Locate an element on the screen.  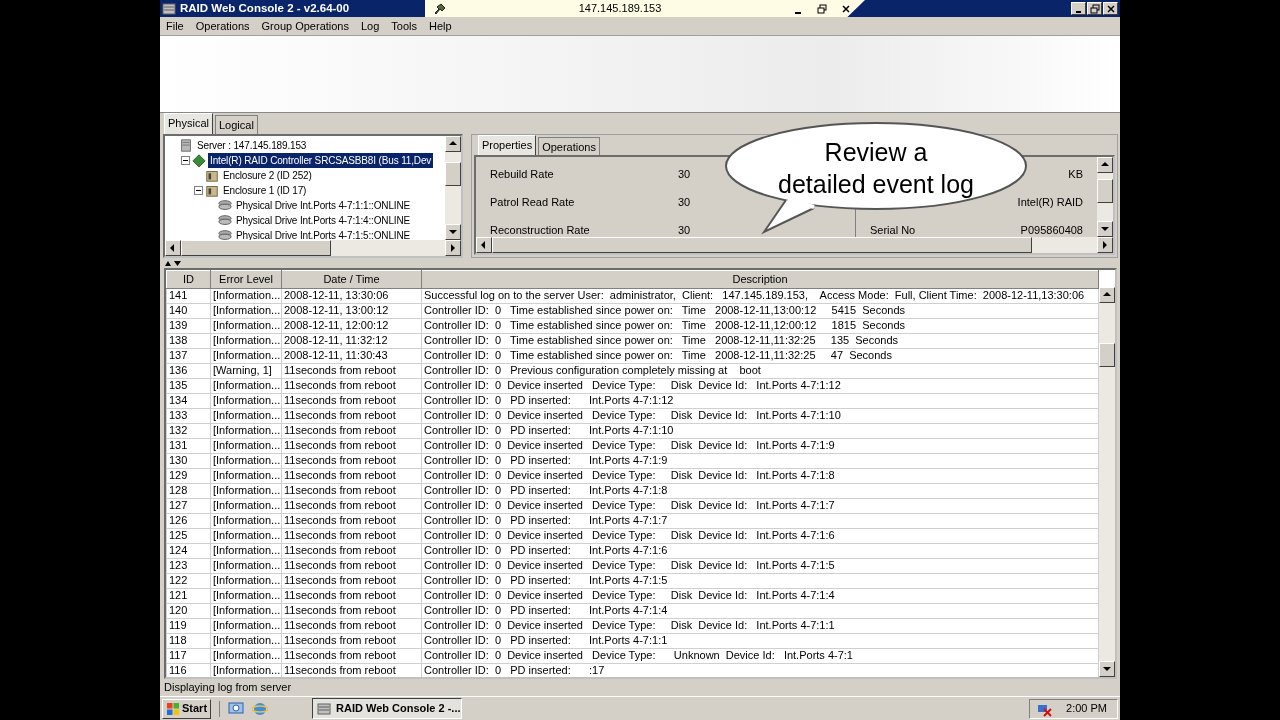
controller-icon is located at coordinates (199, 160).